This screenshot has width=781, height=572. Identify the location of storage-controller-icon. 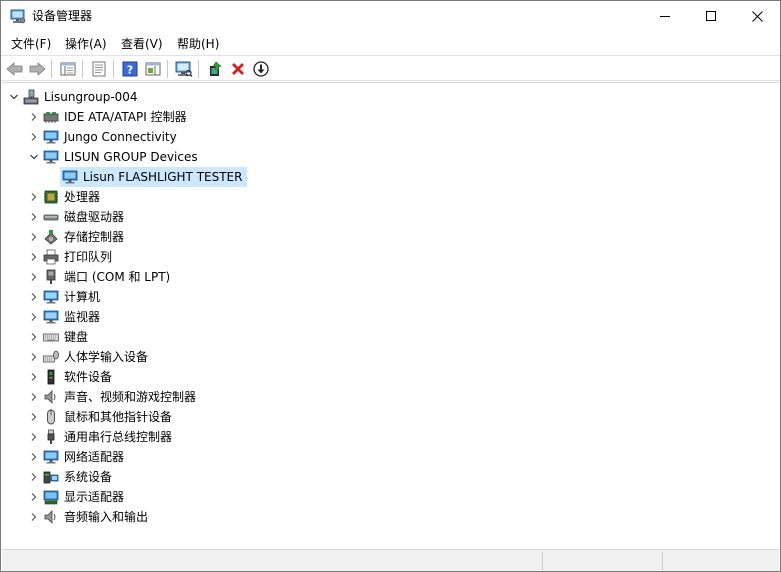
(51, 237).